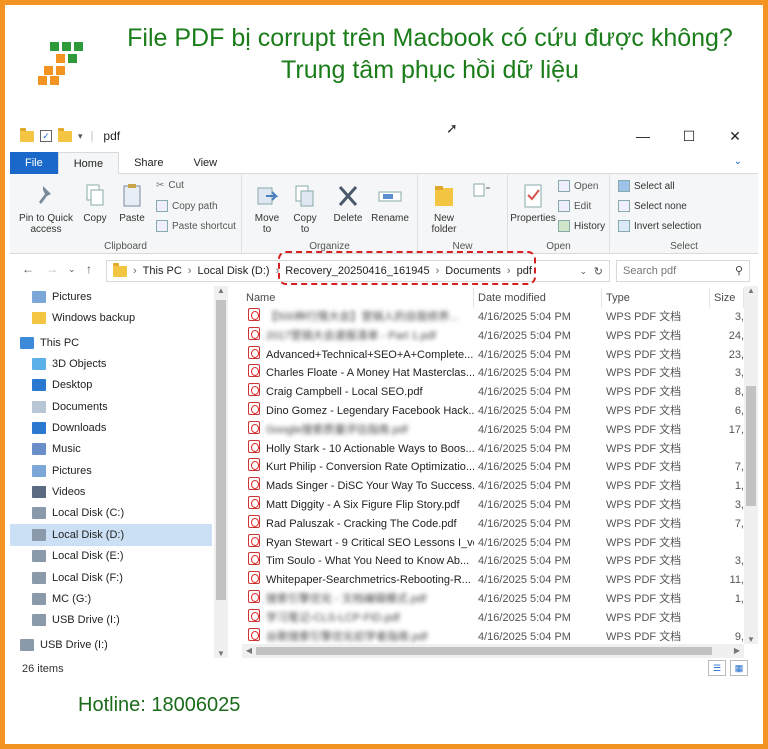 This screenshot has width=768, height=749. What do you see at coordinates (533, 203) in the screenshot?
I see `properties-button: Properties` at bounding box center [533, 203].